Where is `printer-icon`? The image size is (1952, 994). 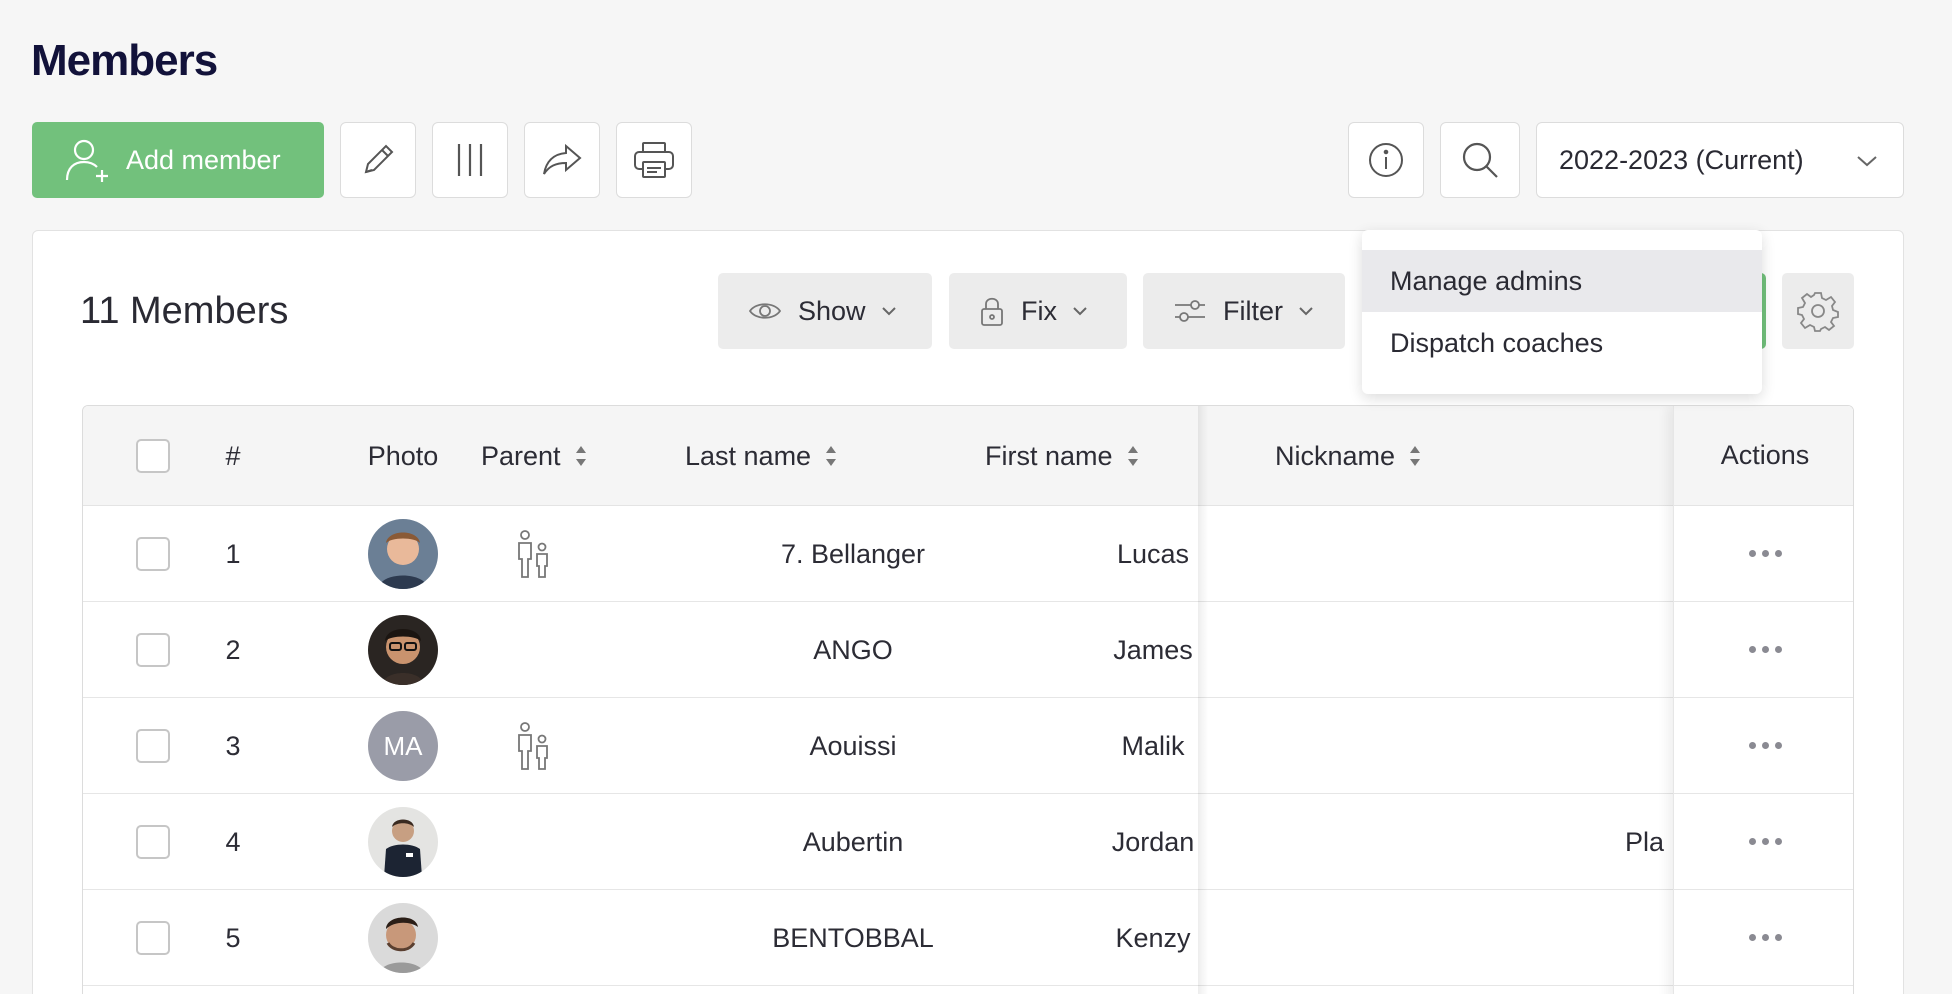
printer-icon is located at coordinates (654, 160).